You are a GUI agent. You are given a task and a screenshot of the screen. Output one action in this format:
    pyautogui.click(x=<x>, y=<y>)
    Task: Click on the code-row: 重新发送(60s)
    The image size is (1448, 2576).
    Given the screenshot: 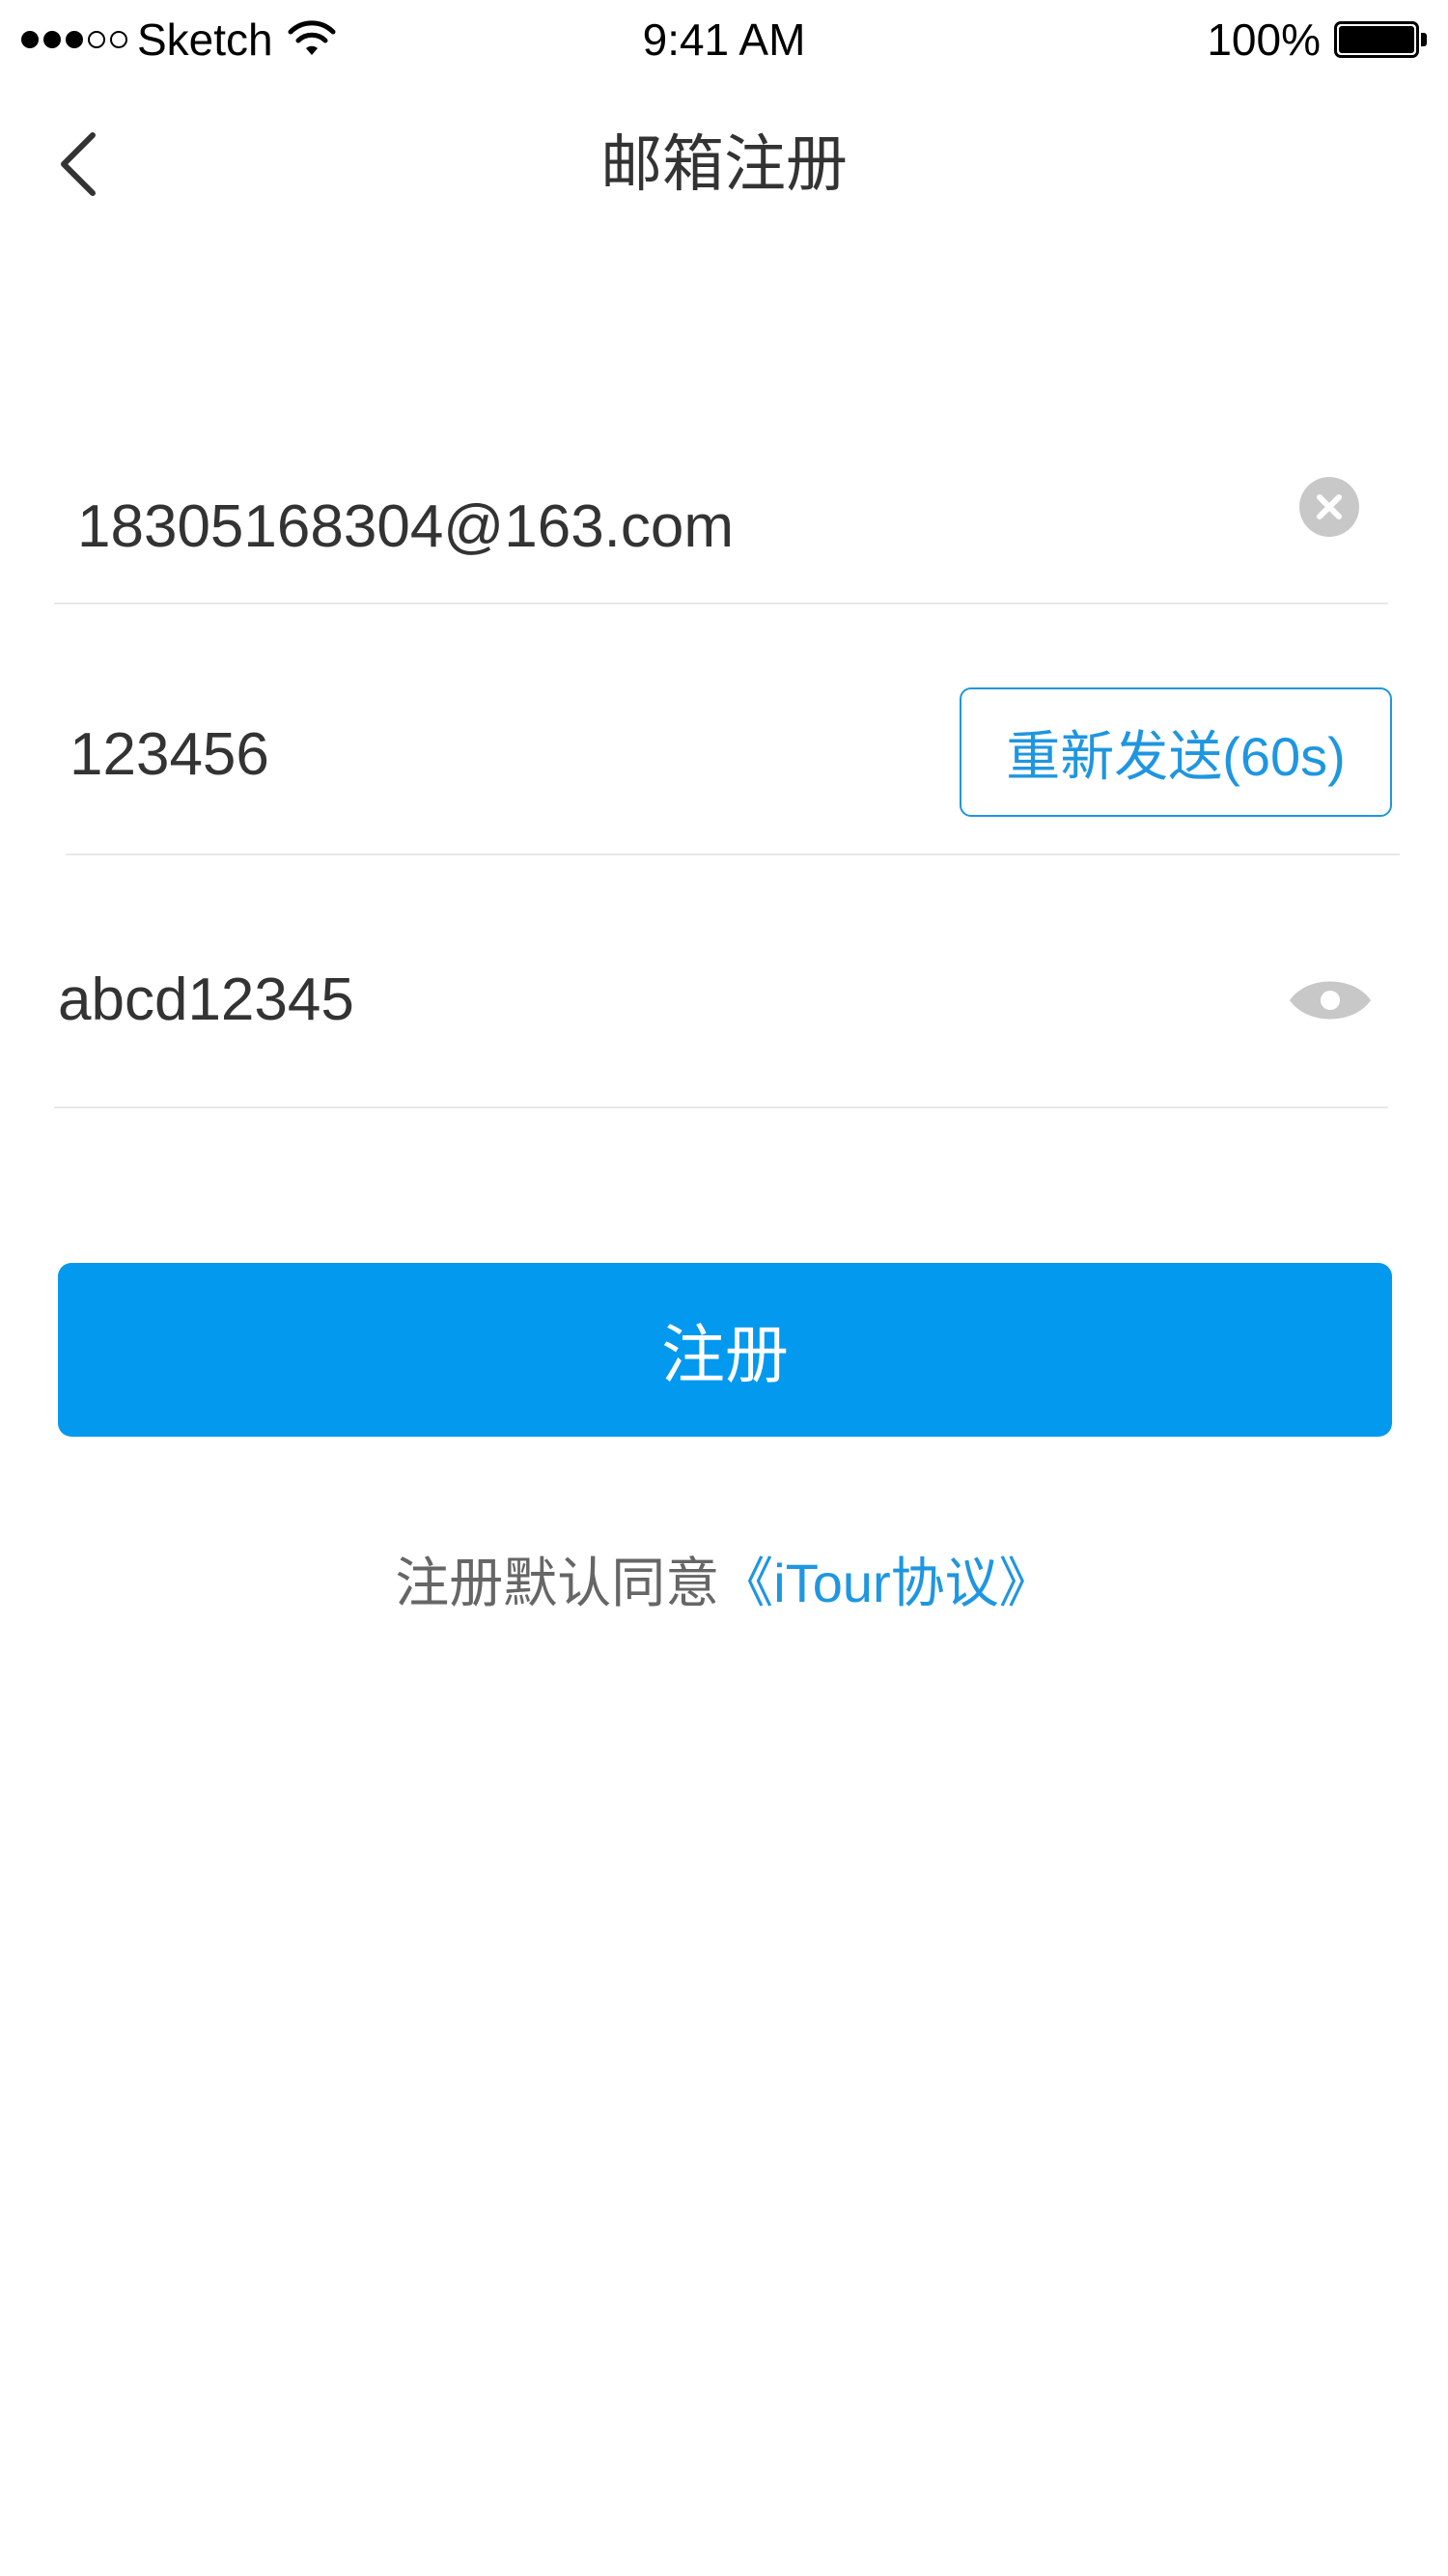 What is the action you would take?
    pyautogui.click(x=724, y=763)
    